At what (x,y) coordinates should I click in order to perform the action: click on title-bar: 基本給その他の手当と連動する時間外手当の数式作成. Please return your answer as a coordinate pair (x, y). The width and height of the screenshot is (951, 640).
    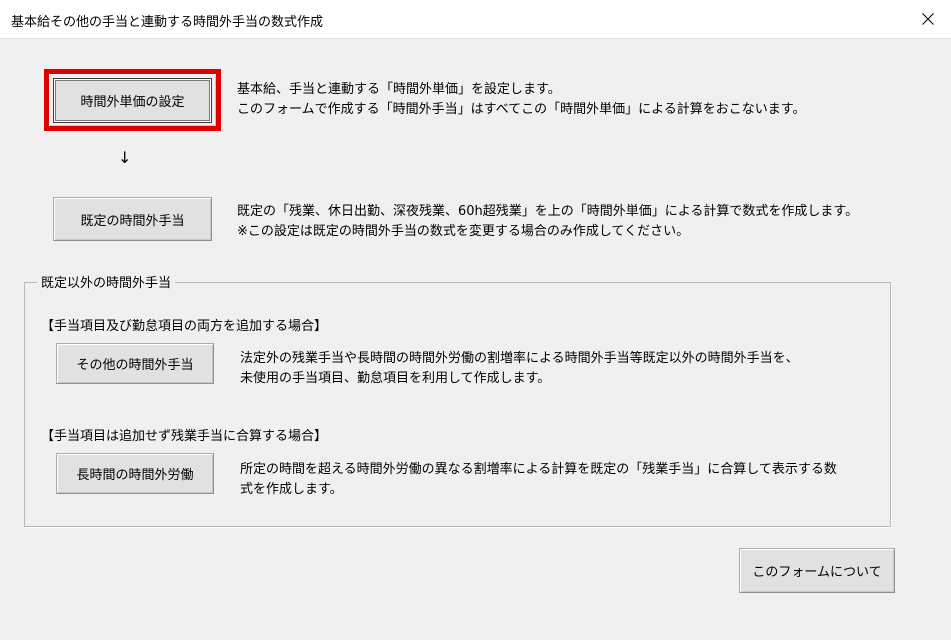
    Looking at the image, I should click on (475, 19).